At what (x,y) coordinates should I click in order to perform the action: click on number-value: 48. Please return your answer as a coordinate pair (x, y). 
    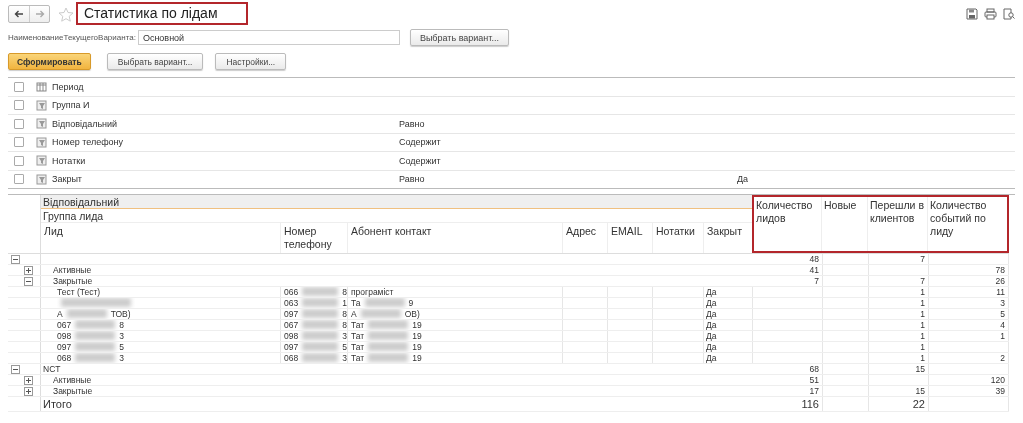
    Looking at the image, I should click on (814, 259).